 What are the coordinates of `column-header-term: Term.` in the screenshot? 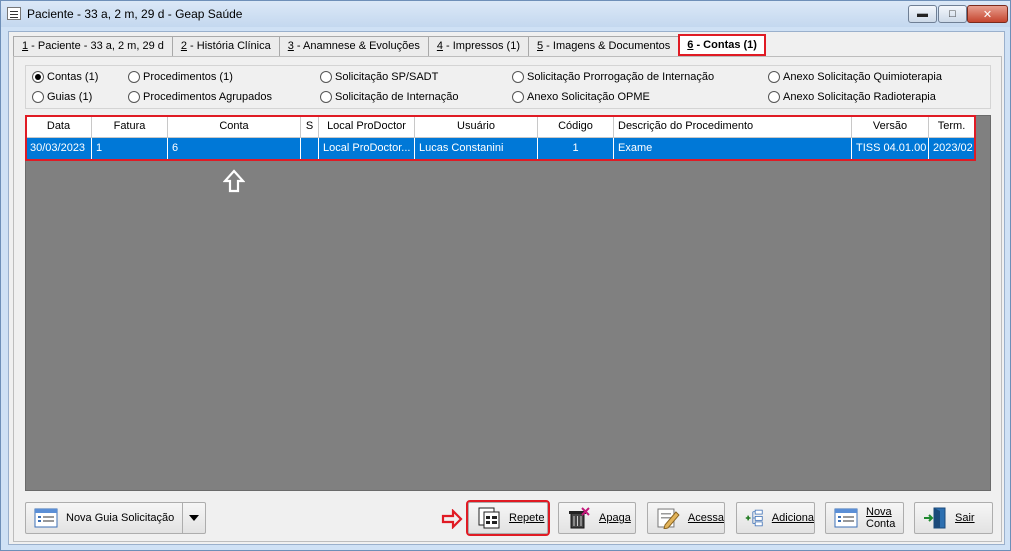 It's located at (952, 127).